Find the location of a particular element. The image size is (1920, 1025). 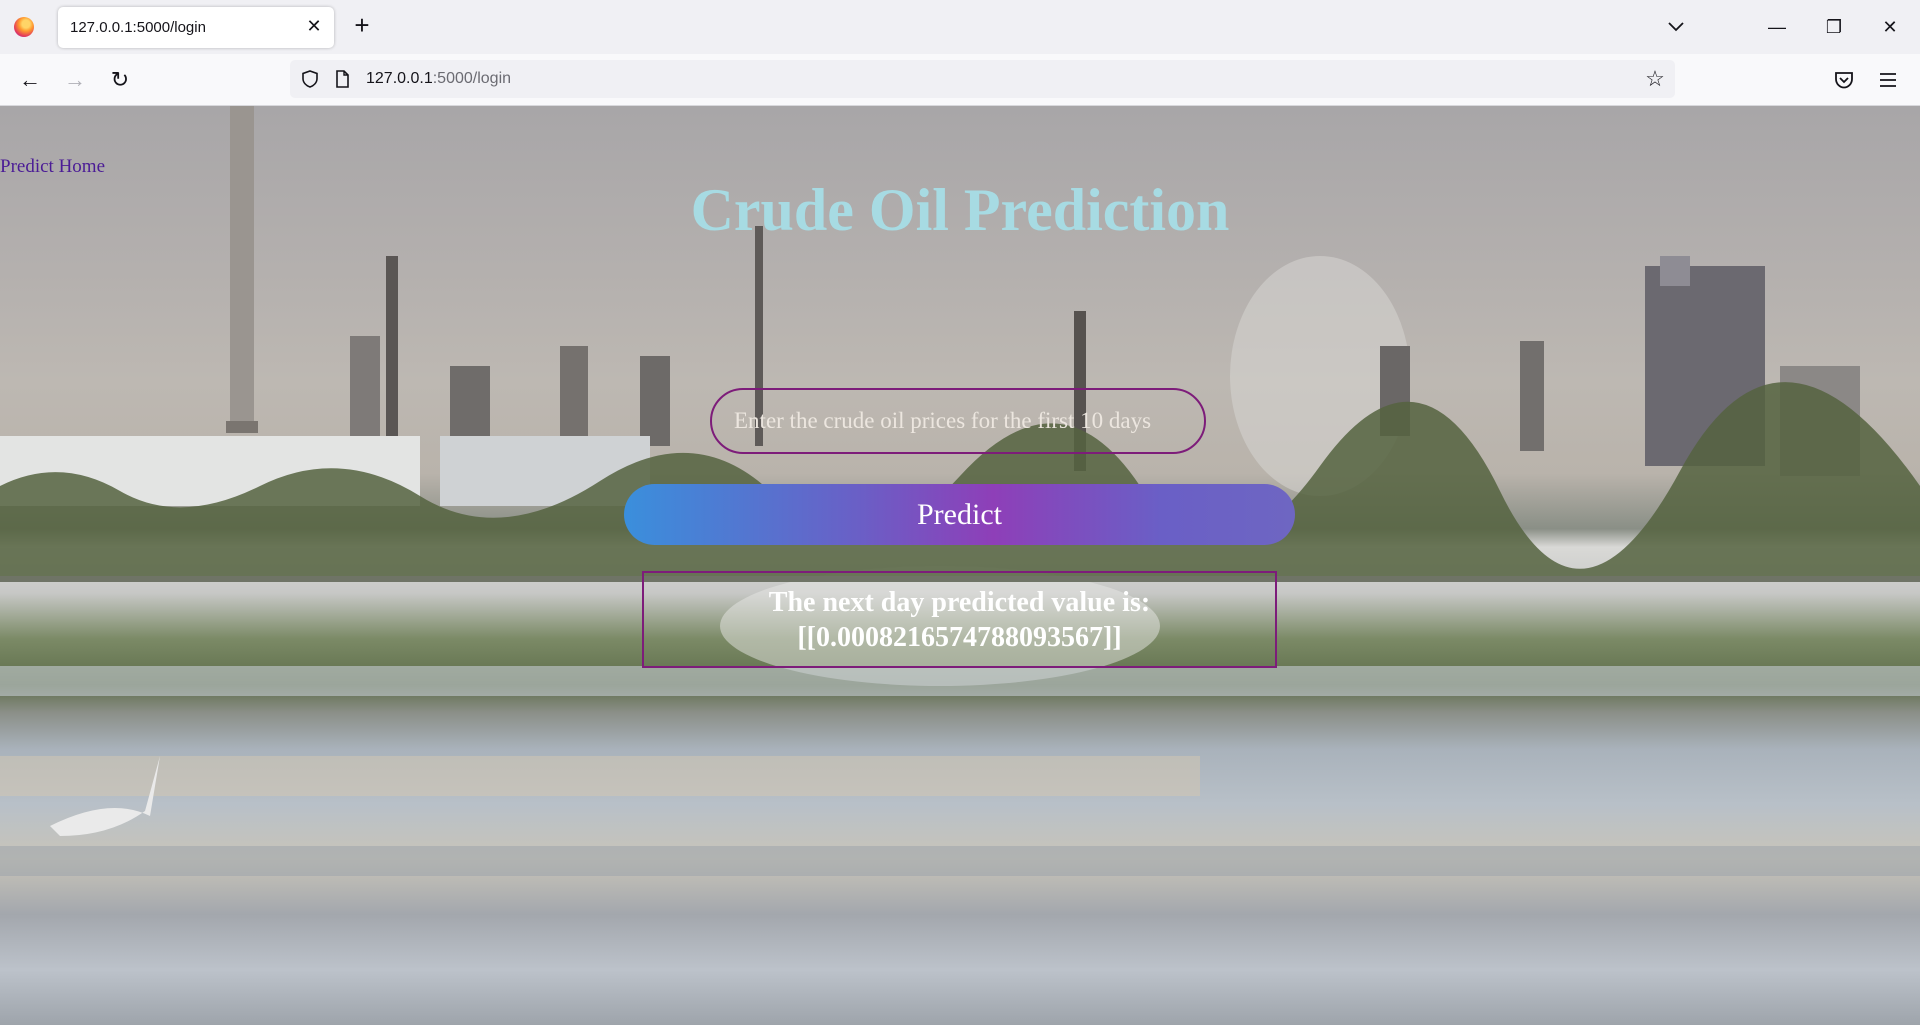

pocket-icon is located at coordinates (1844, 80).